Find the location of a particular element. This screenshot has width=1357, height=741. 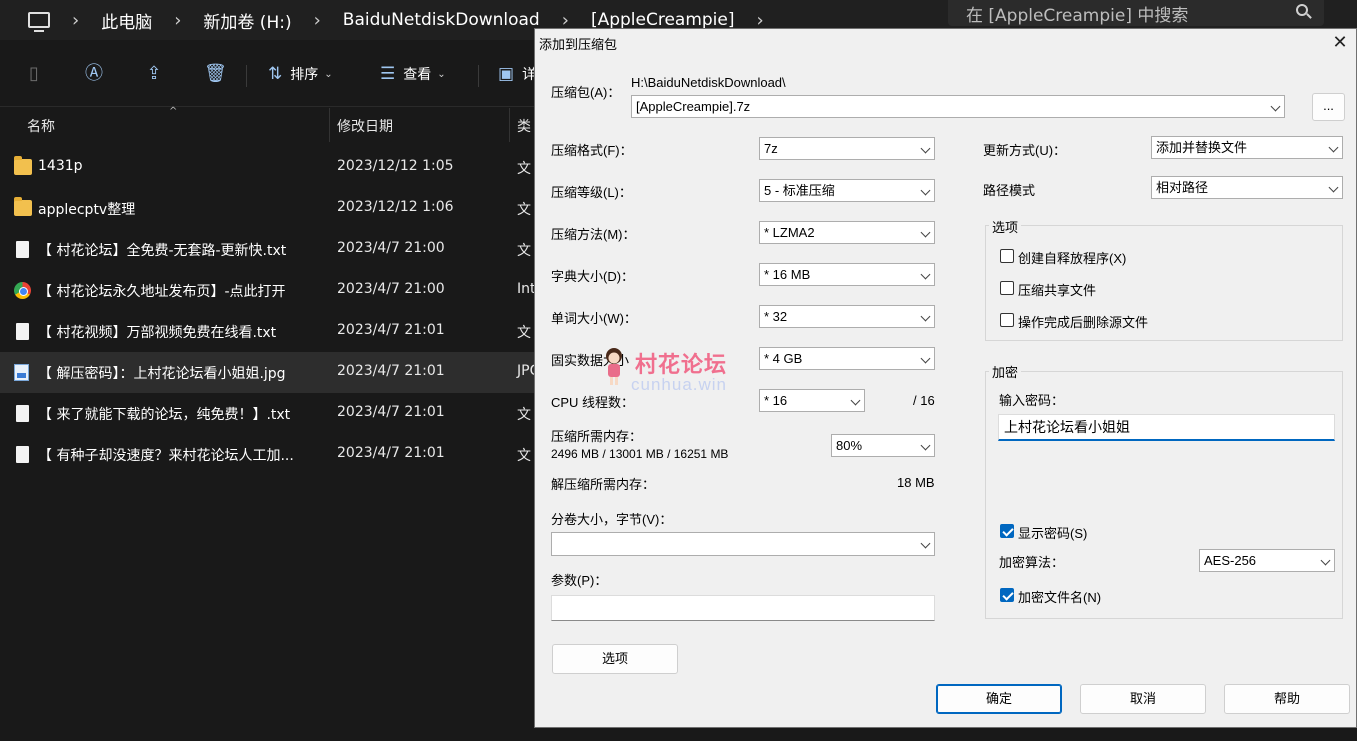

file-name: 【 村花论坛】全免费-无套路-更新快.txt is located at coordinates (162, 251).